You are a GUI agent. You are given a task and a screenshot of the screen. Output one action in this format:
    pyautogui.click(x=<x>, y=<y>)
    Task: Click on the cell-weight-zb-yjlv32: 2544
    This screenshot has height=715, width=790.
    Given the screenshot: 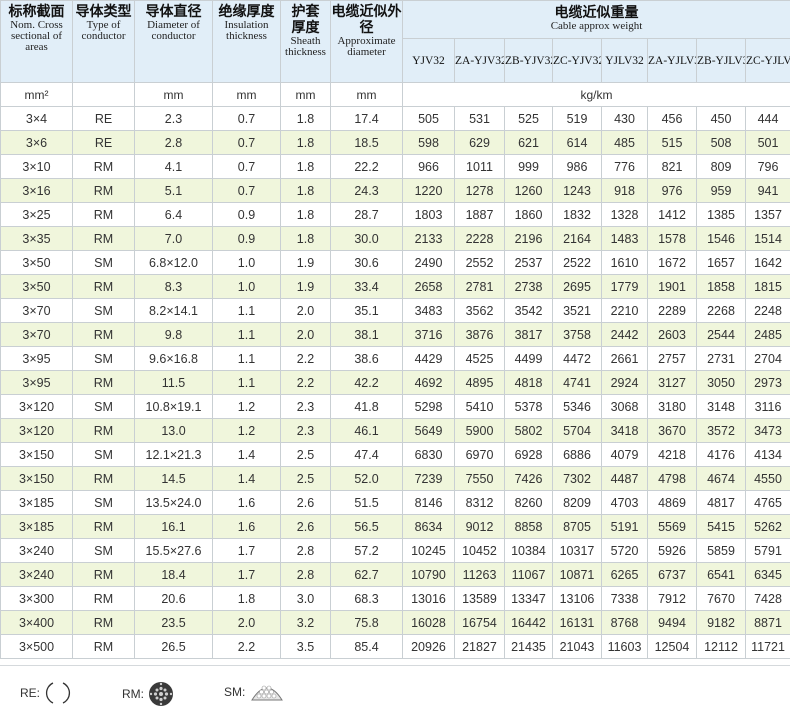 What is the action you would take?
    pyautogui.click(x=721, y=335)
    